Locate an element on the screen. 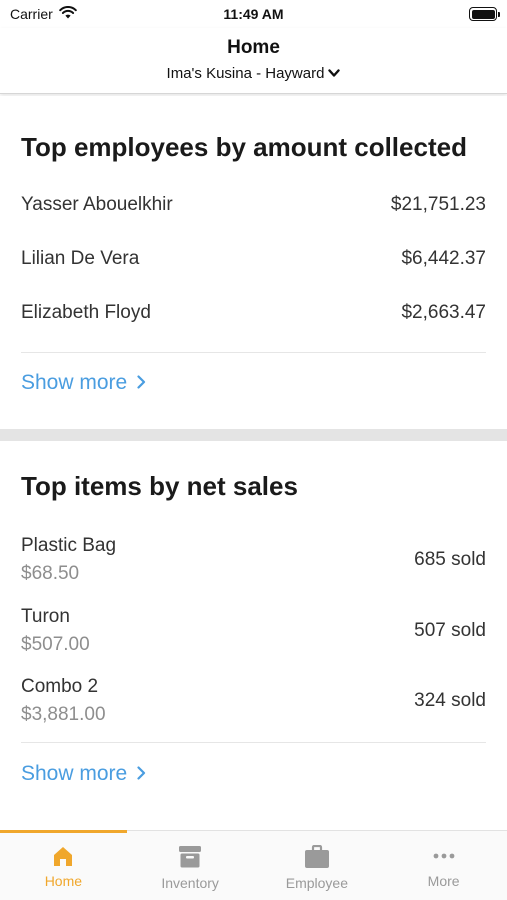 This screenshot has width=507, height=900. employee-row: Yasser Abouelkhir $21,751.23 is located at coordinates (253, 205).